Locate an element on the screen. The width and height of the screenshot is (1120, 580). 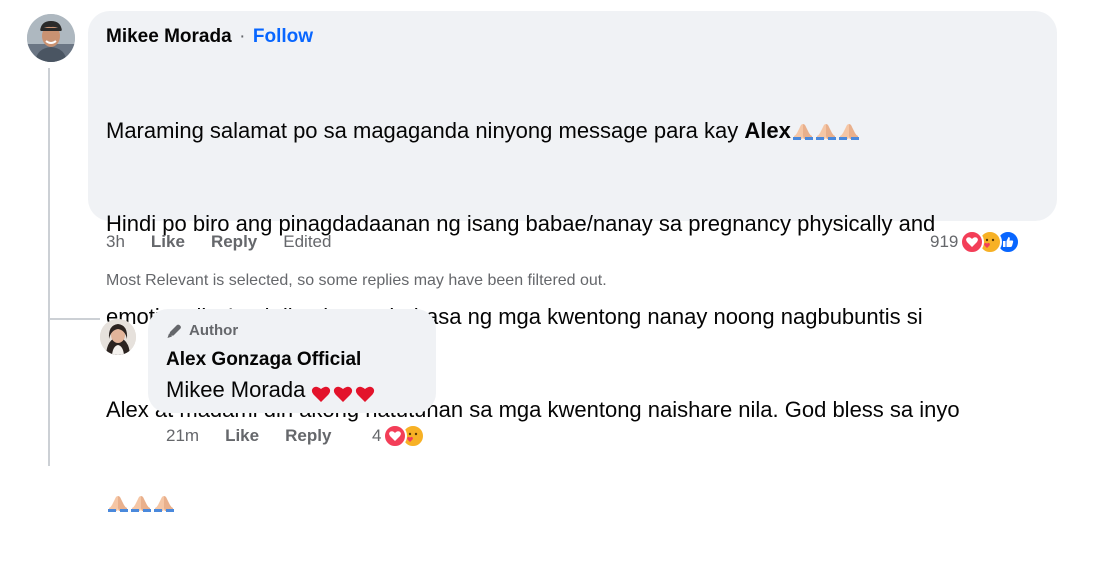
reply-text: Mikee Morada is located at coordinates (271, 390).